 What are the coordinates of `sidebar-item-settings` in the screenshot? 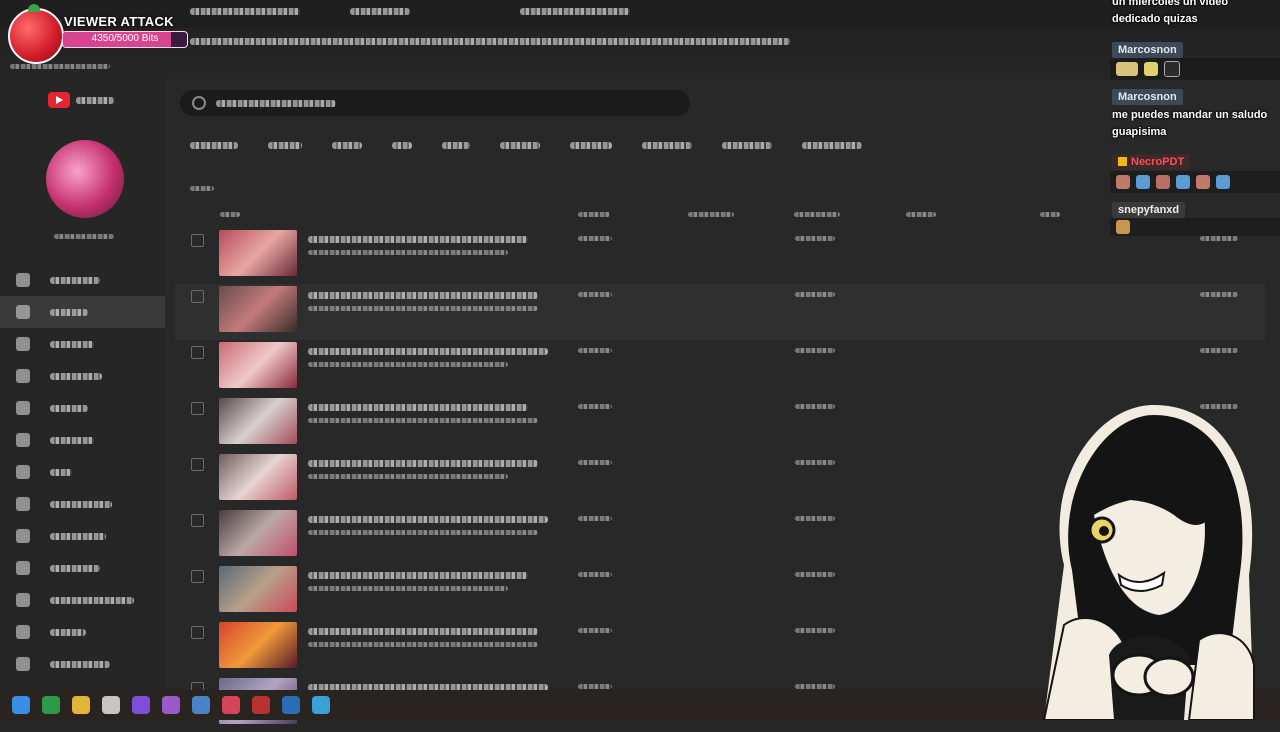 It's located at (82, 568).